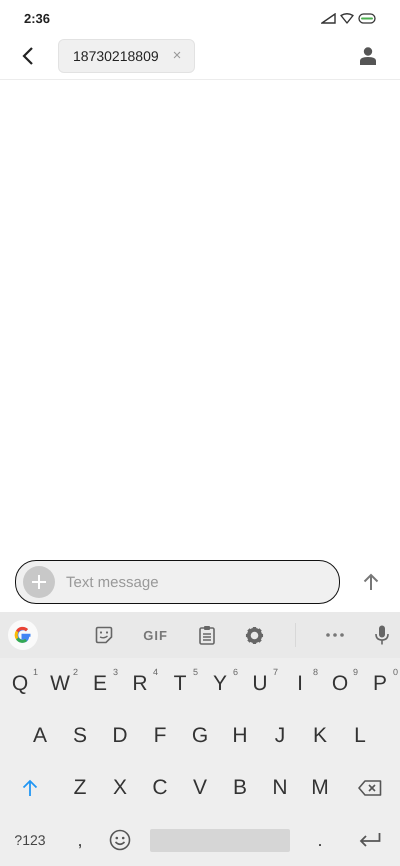 The width and height of the screenshot is (400, 866). What do you see at coordinates (103, 635) in the screenshot?
I see `sticker-icon` at bounding box center [103, 635].